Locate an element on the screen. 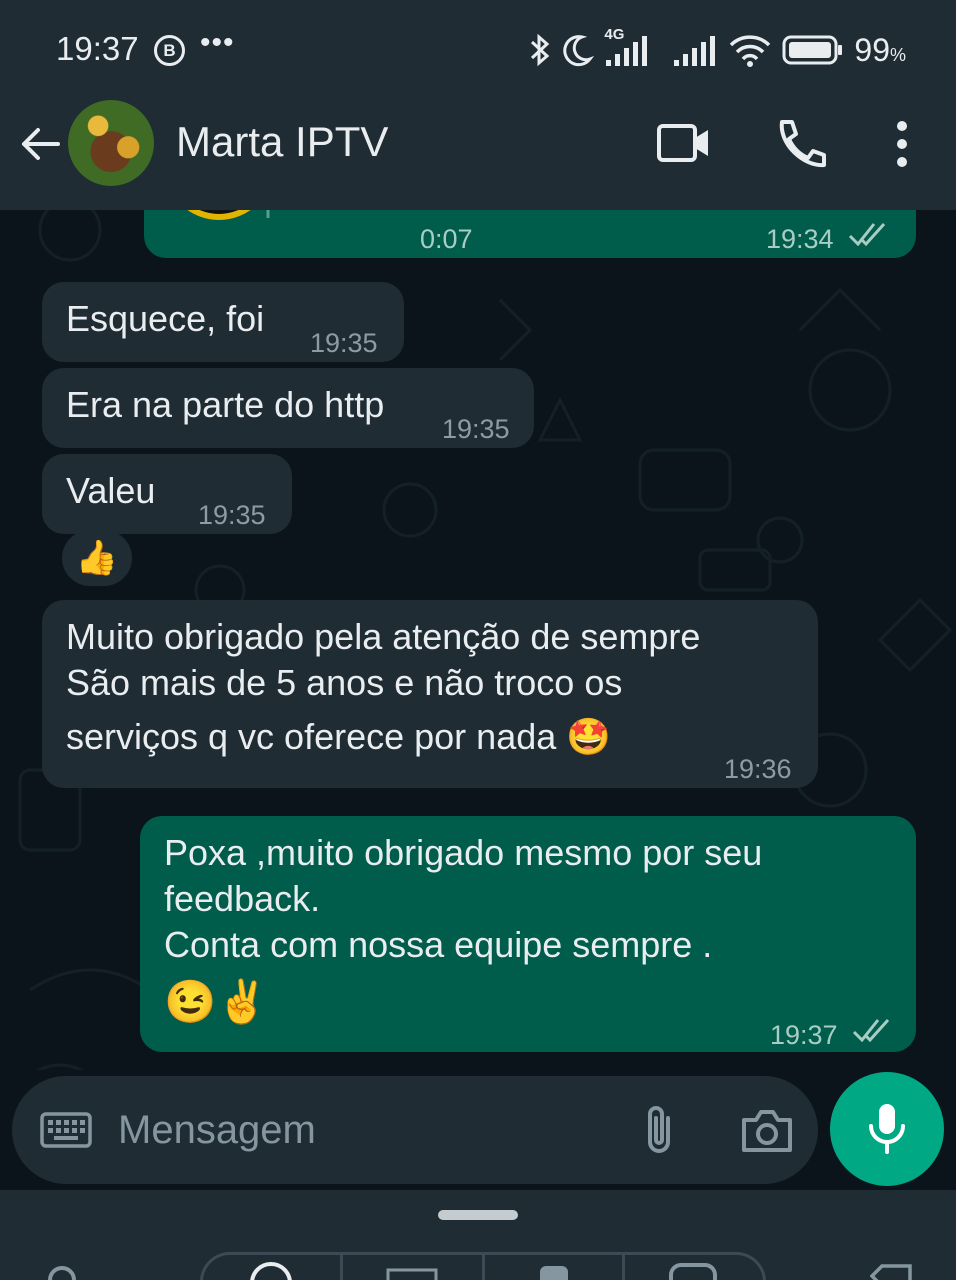 The image size is (956, 1280). signal-4g: 4G is located at coordinates (633, 47).